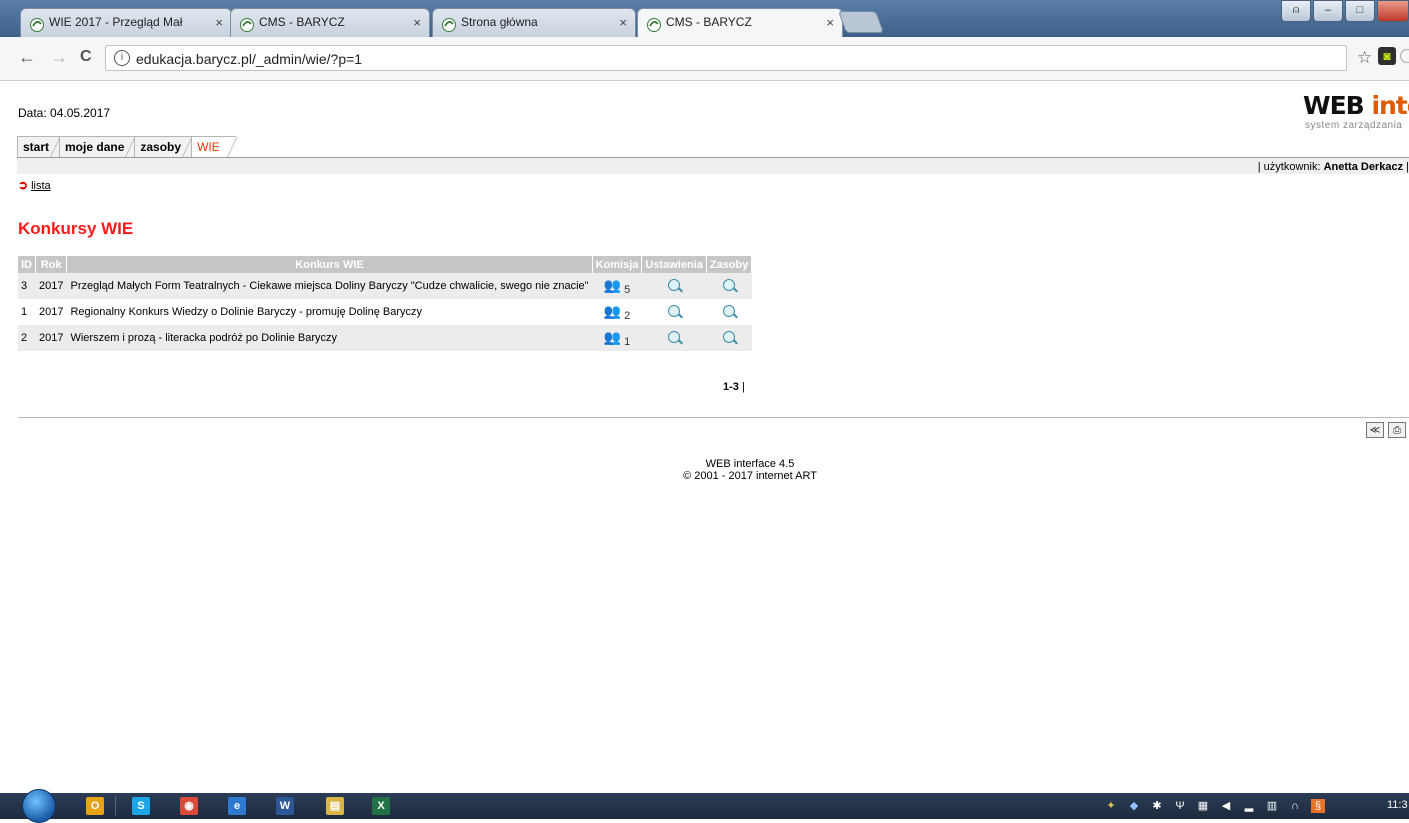  What do you see at coordinates (51, 338) in the screenshot?
I see `cell-year: 2017` at bounding box center [51, 338].